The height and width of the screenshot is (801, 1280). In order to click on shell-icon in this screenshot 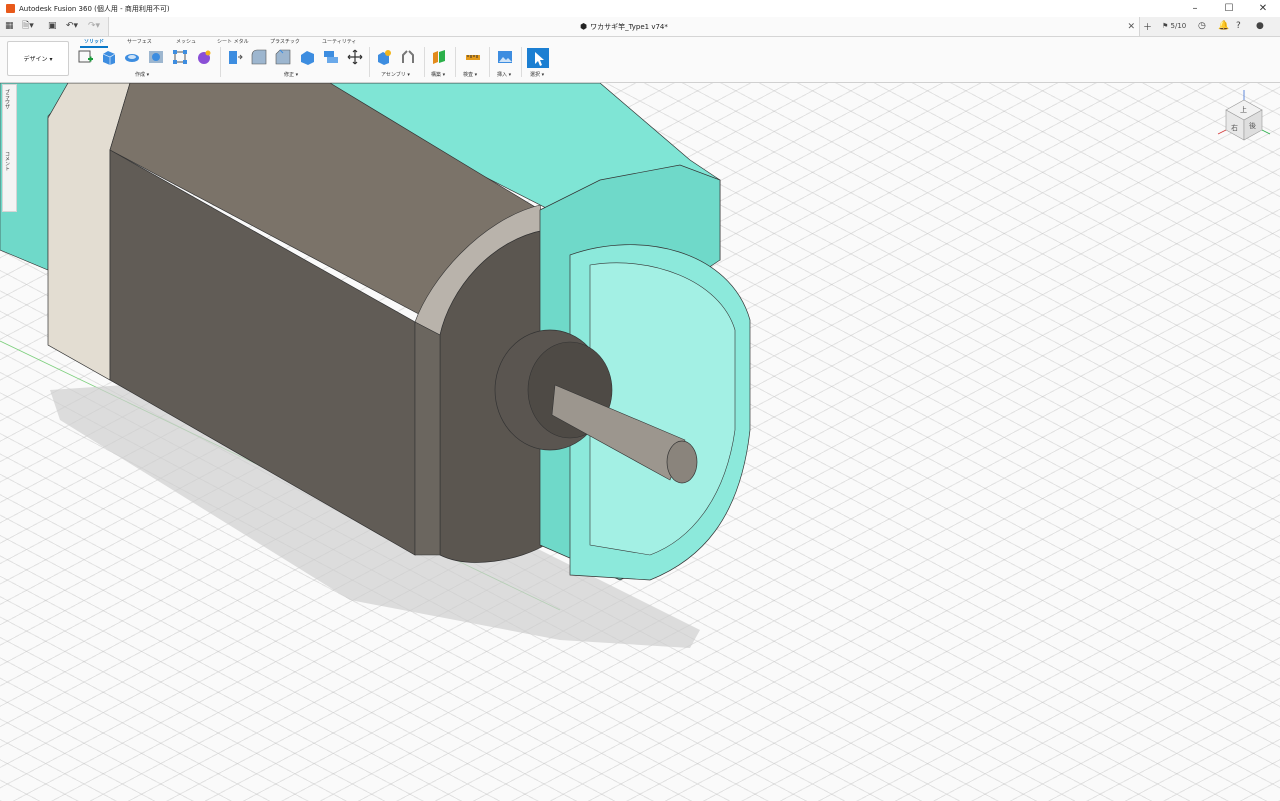, I will do `click(307, 57)`.